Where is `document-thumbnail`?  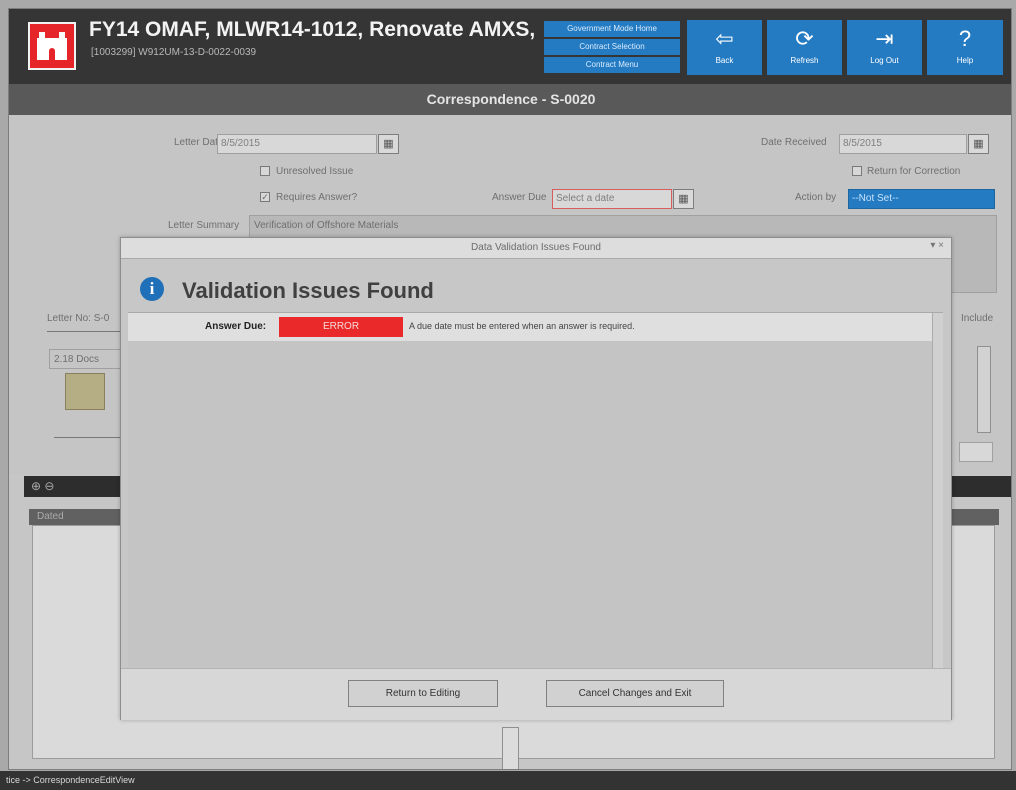
document-thumbnail is located at coordinates (85, 391).